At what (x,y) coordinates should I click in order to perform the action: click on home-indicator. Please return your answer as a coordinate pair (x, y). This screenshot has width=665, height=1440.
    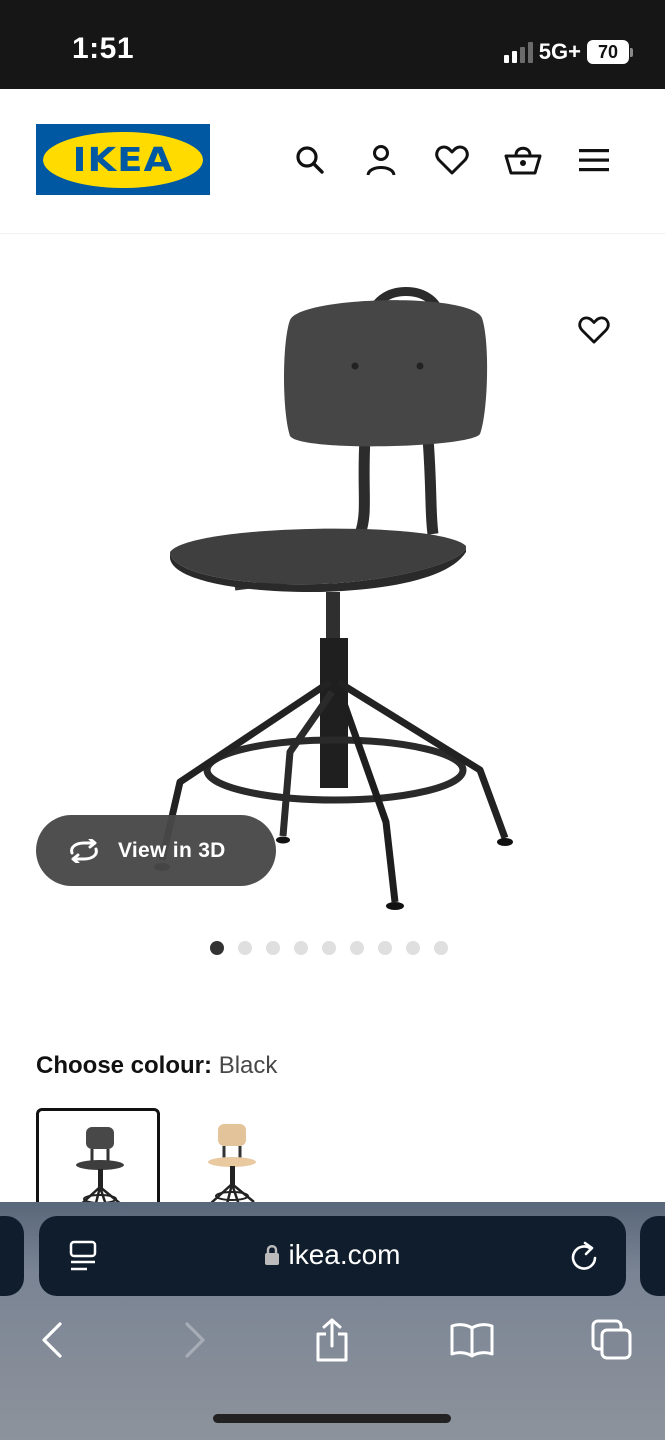
    Looking at the image, I should click on (332, 1418).